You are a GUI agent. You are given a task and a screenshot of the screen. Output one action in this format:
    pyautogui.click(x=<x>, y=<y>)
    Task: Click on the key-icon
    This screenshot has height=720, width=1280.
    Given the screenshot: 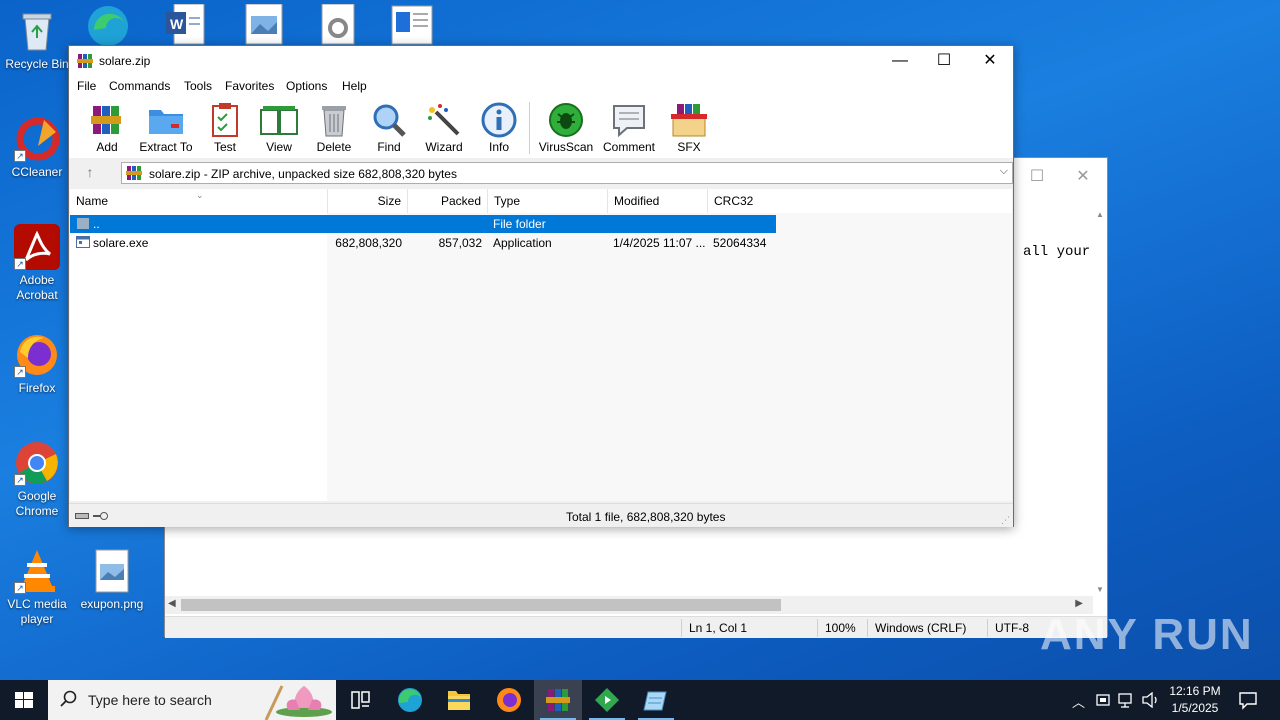 What is the action you would take?
    pyautogui.click(x=101, y=517)
    